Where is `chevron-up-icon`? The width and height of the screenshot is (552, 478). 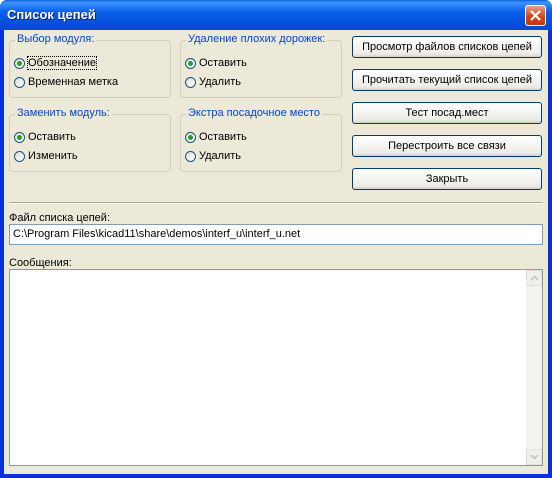 chevron-up-icon is located at coordinates (534, 278).